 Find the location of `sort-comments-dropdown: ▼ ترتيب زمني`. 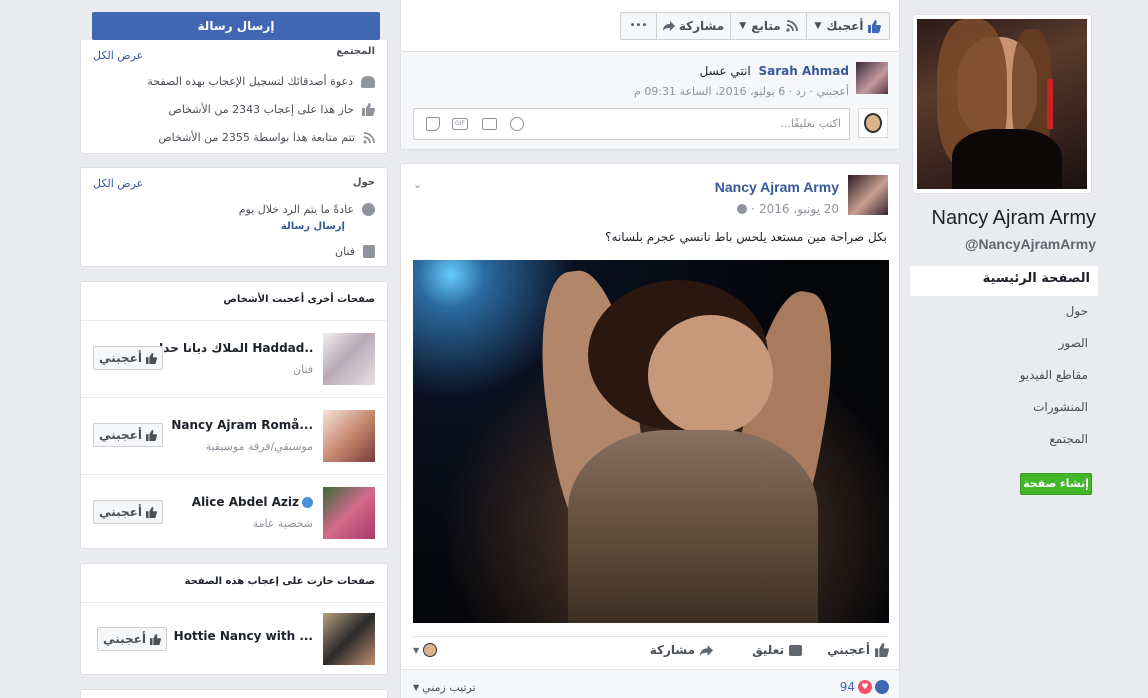

sort-comments-dropdown: ▼ ترتيب زمني is located at coordinates (444, 687).